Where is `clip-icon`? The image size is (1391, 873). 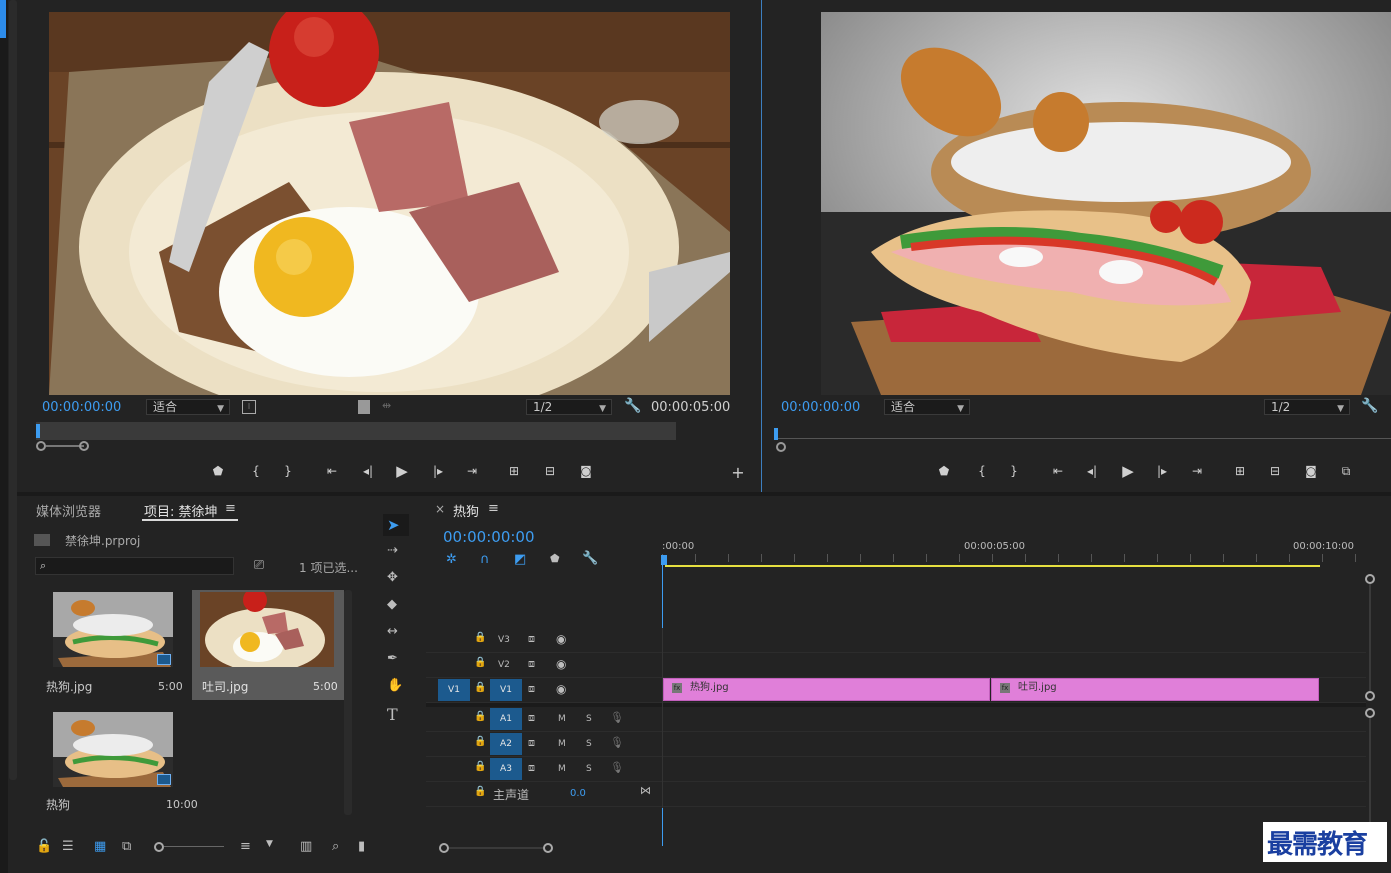
clip-icon is located at coordinates (364, 407).